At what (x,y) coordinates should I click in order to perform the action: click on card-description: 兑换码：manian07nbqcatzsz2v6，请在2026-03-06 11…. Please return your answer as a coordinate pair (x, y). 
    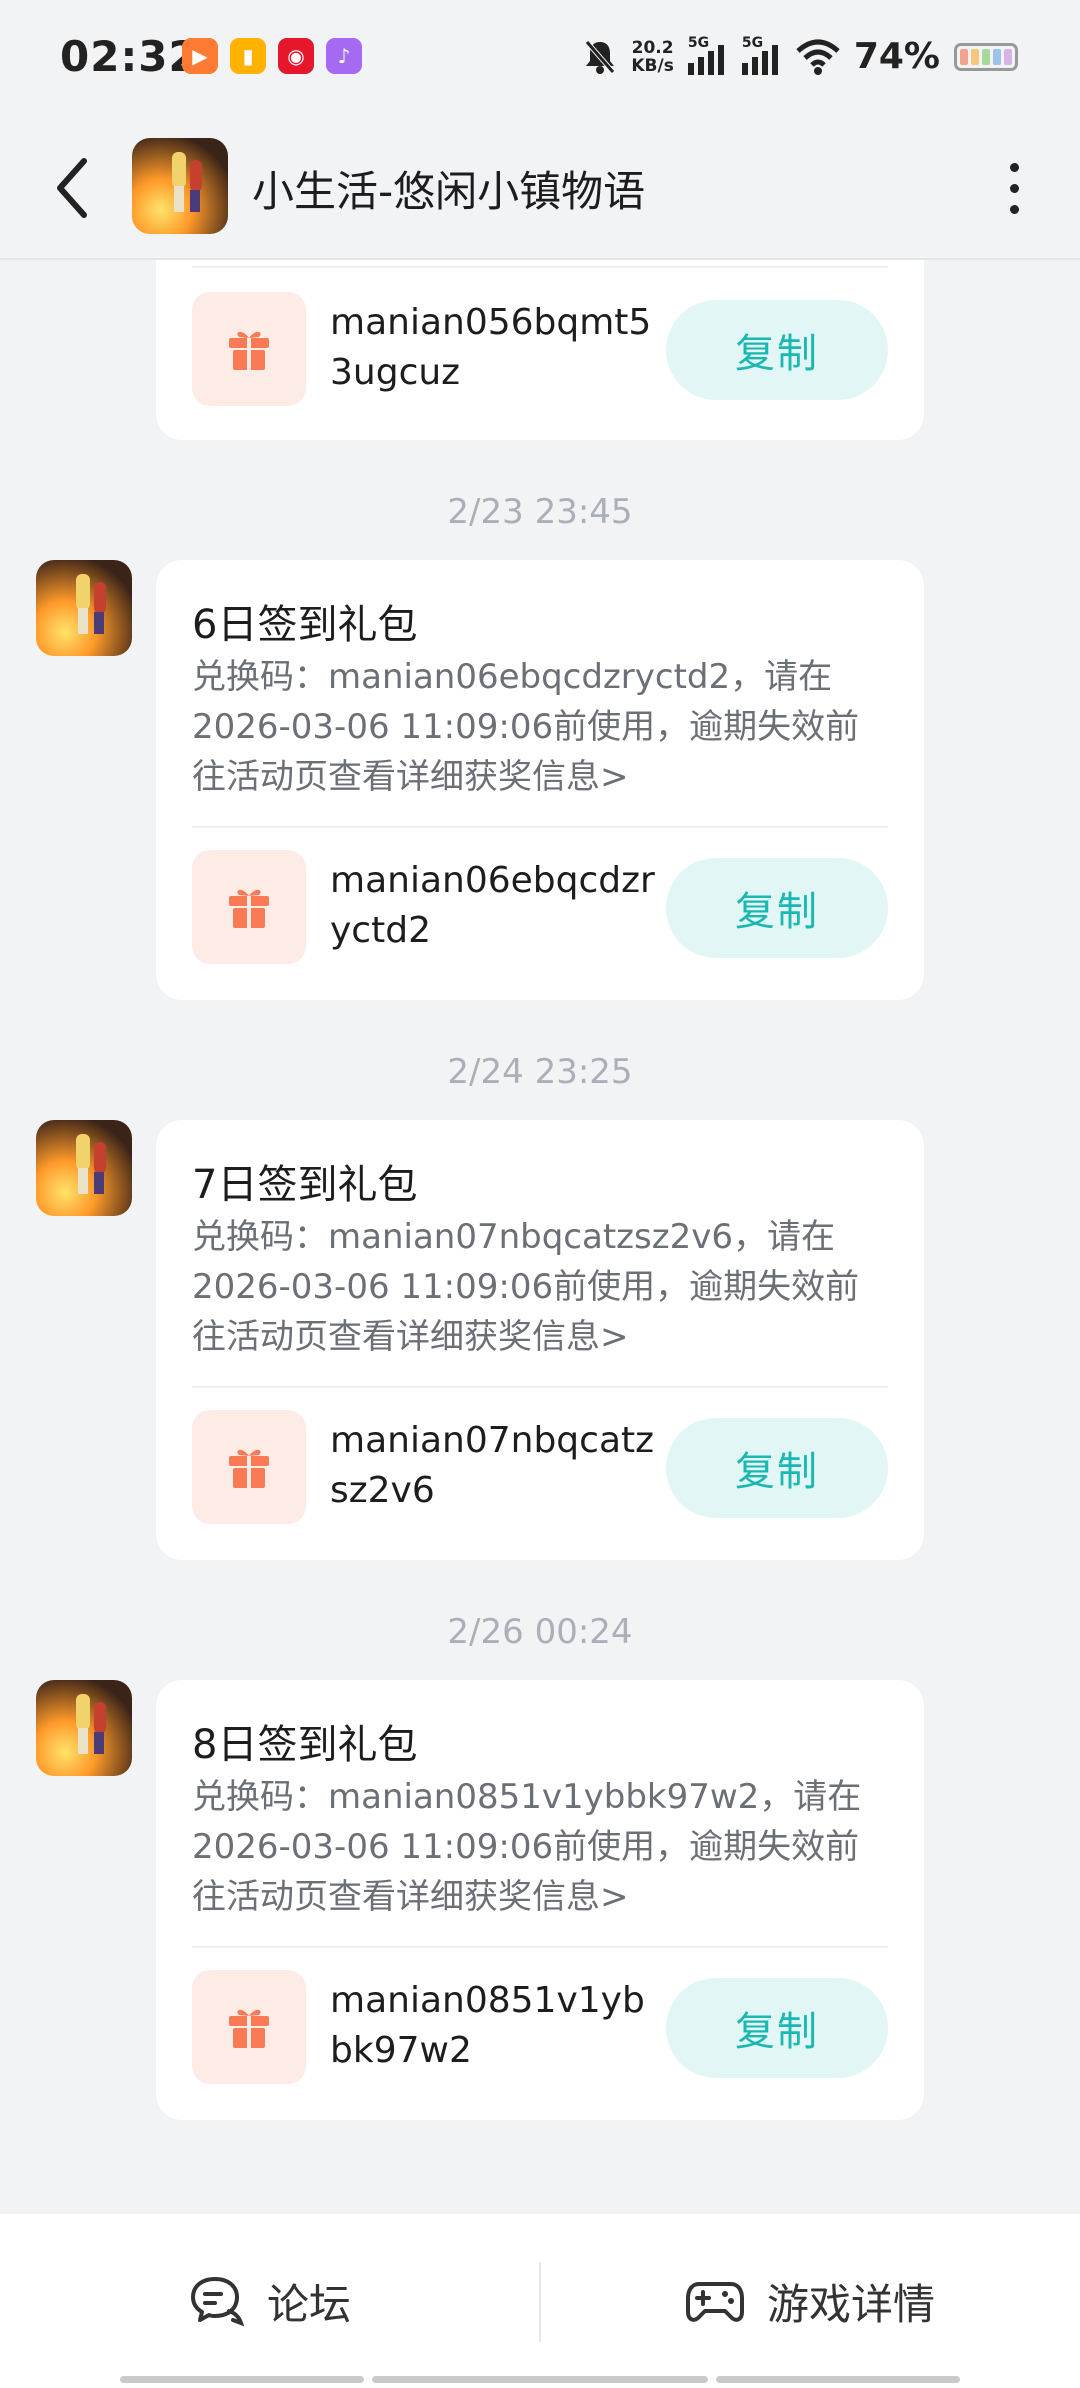
    Looking at the image, I should click on (542, 1287).